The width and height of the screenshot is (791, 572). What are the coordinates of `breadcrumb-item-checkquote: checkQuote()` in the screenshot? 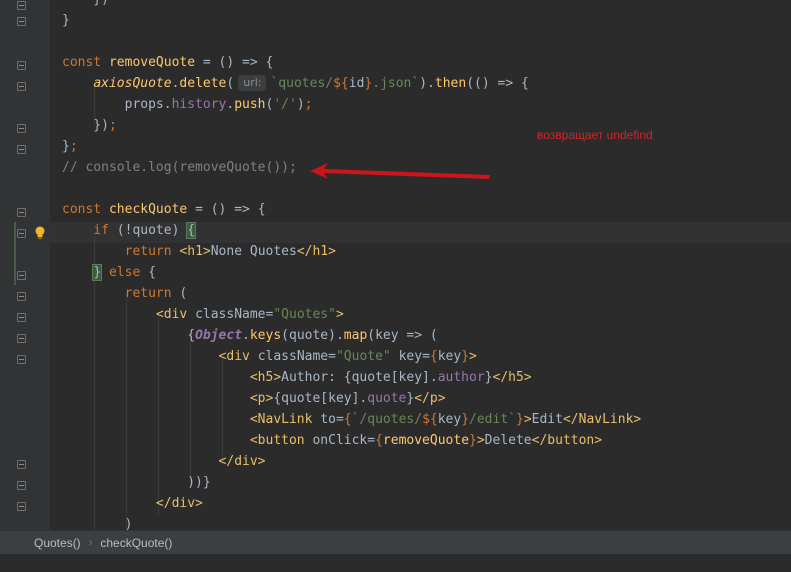 It's located at (136, 543).